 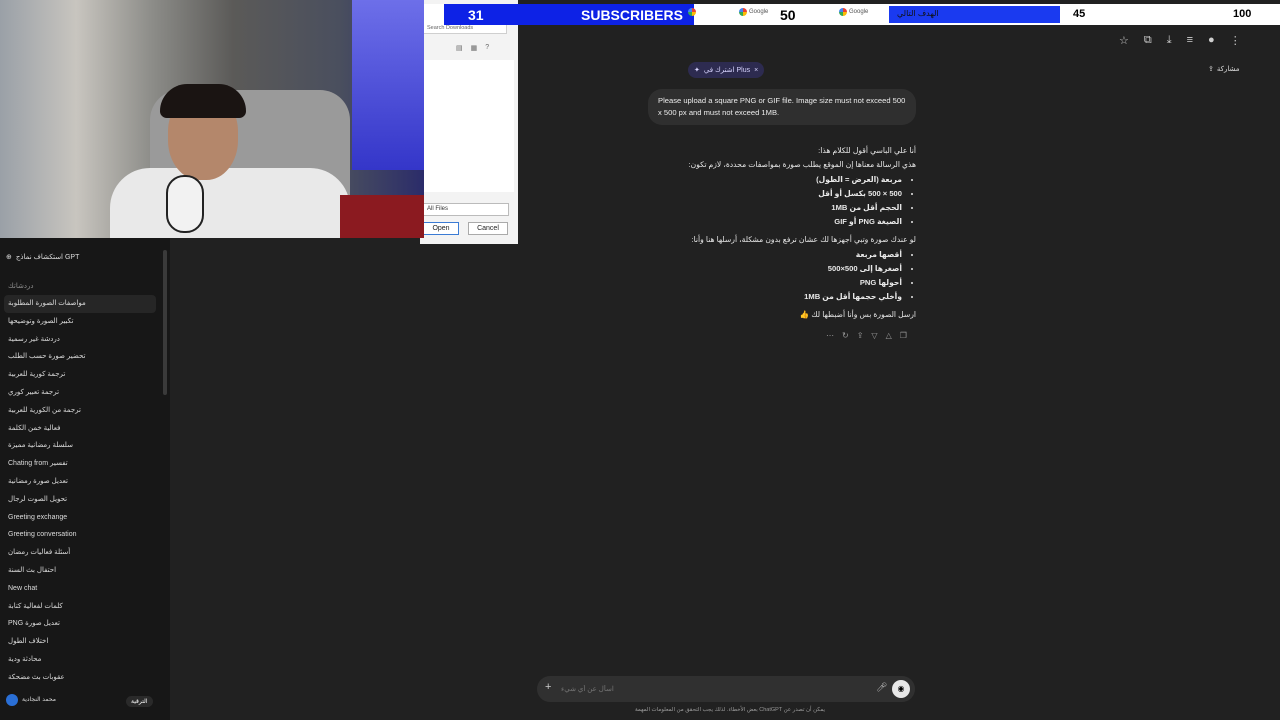 I want to click on dialog-view-controls: ▤ ▦ ?, so click(x=472, y=48).